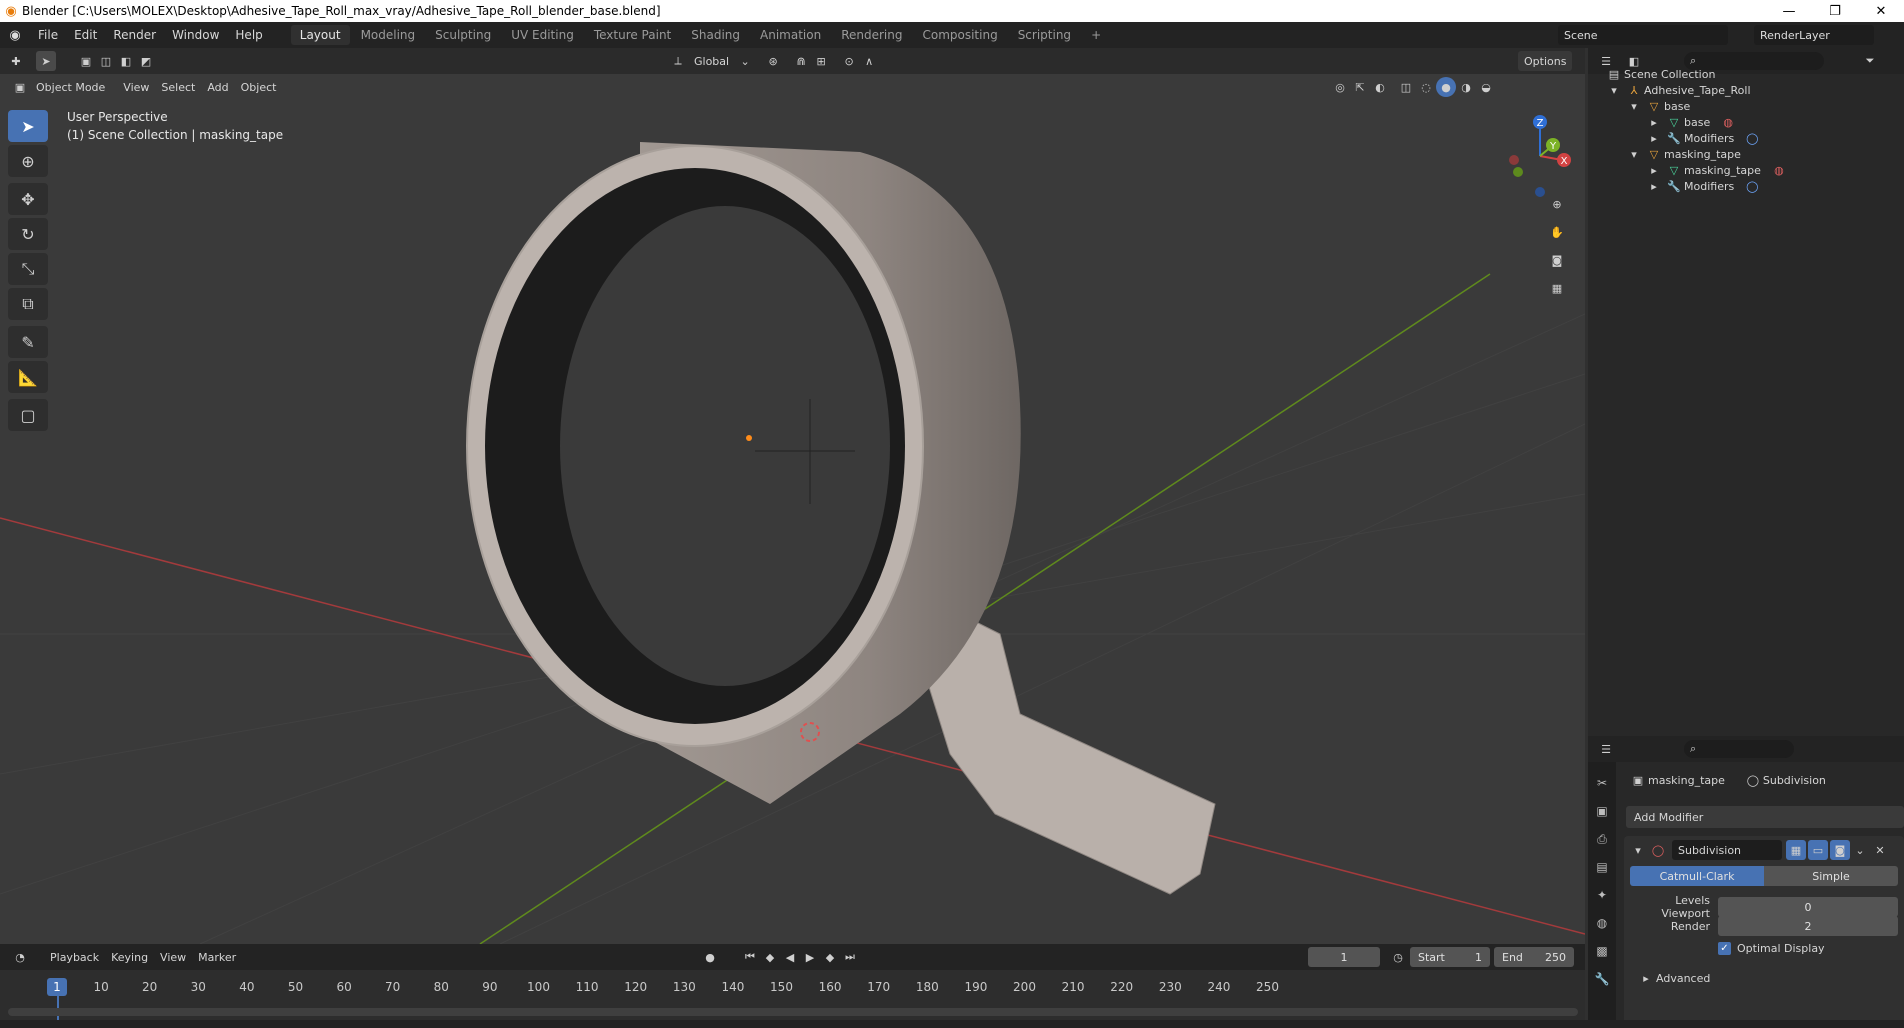  Describe the element at coordinates (20, 957) in the screenshot. I see `timeline-editor-icon: ◔` at that location.